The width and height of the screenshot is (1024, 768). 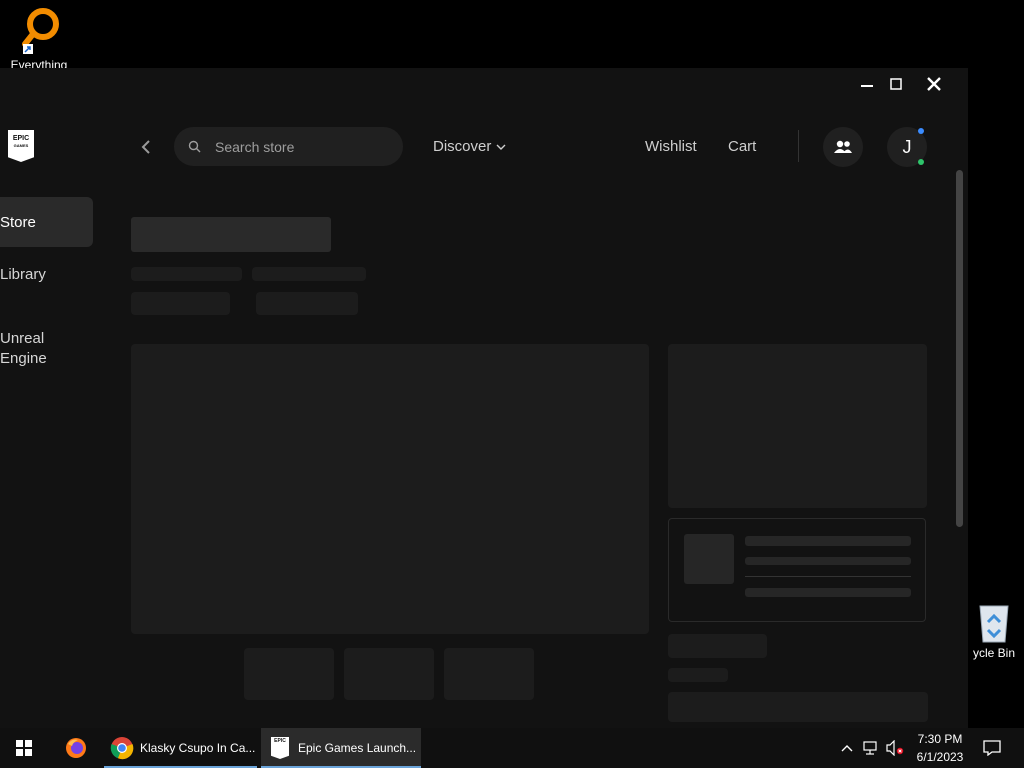 I want to click on discover-label: Discover, so click(x=462, y=146).